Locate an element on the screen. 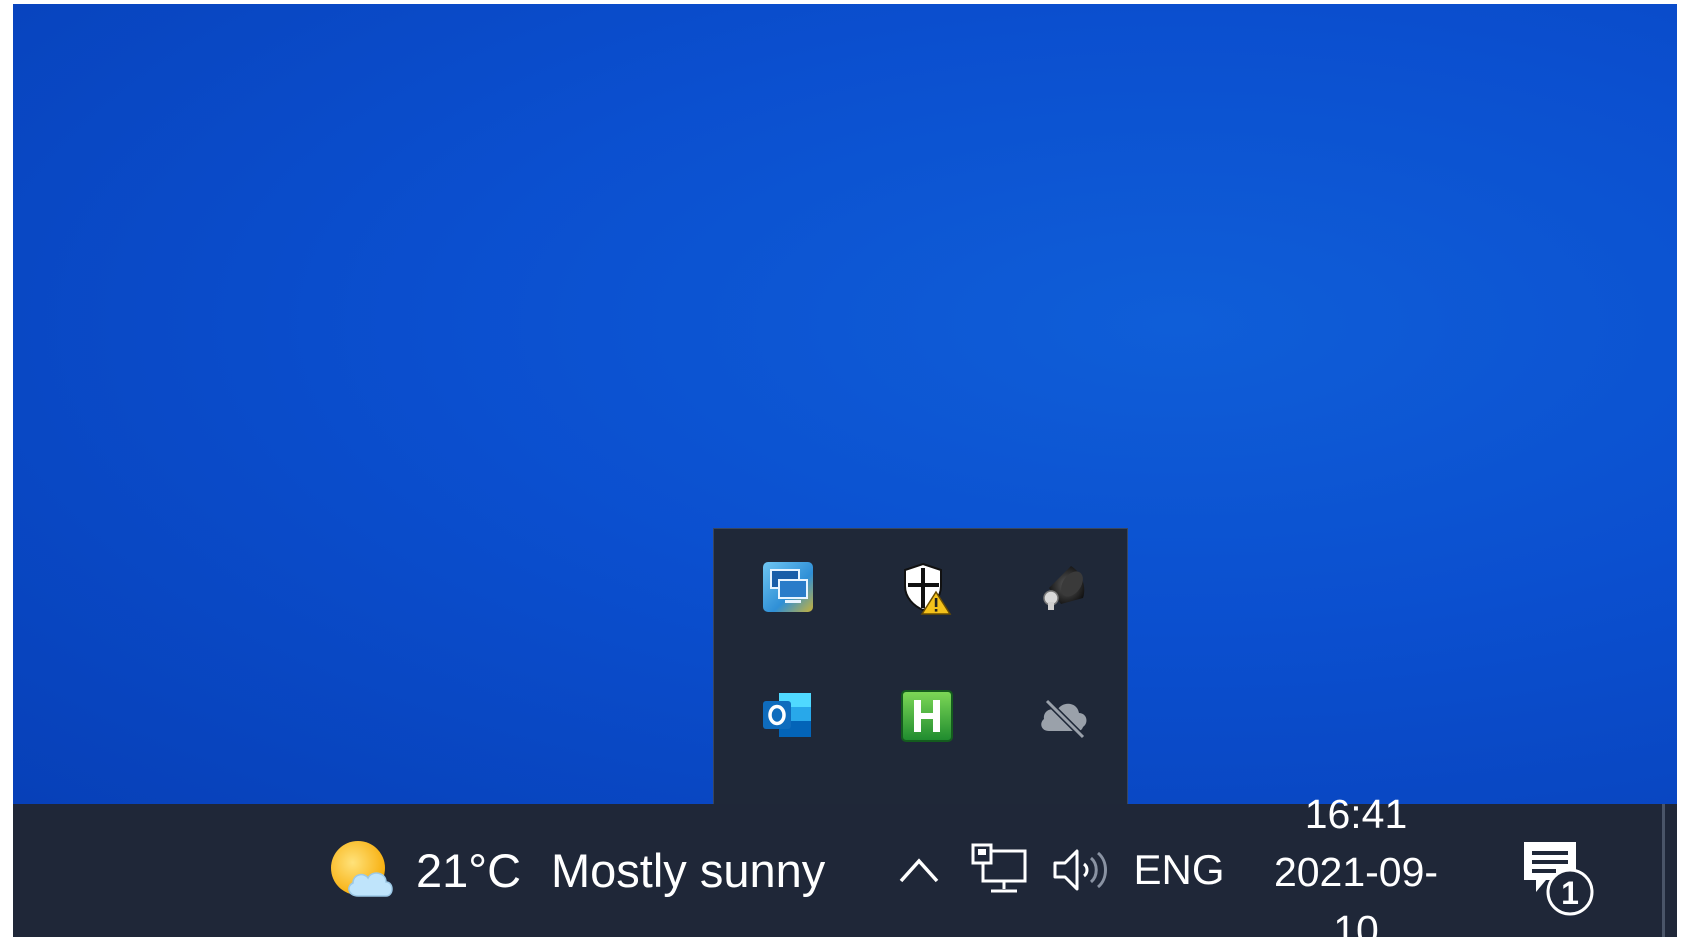 This screenshot has width=1686, height=937. outlook-icon is located at coordinates (788, 716).